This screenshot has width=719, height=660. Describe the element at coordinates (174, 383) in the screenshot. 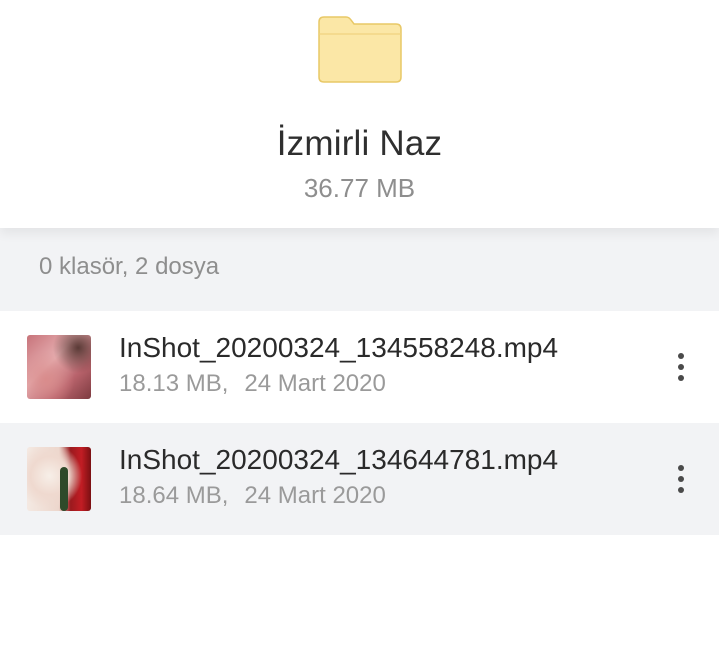

I see `file-size: 18.13 MB,` at that location.